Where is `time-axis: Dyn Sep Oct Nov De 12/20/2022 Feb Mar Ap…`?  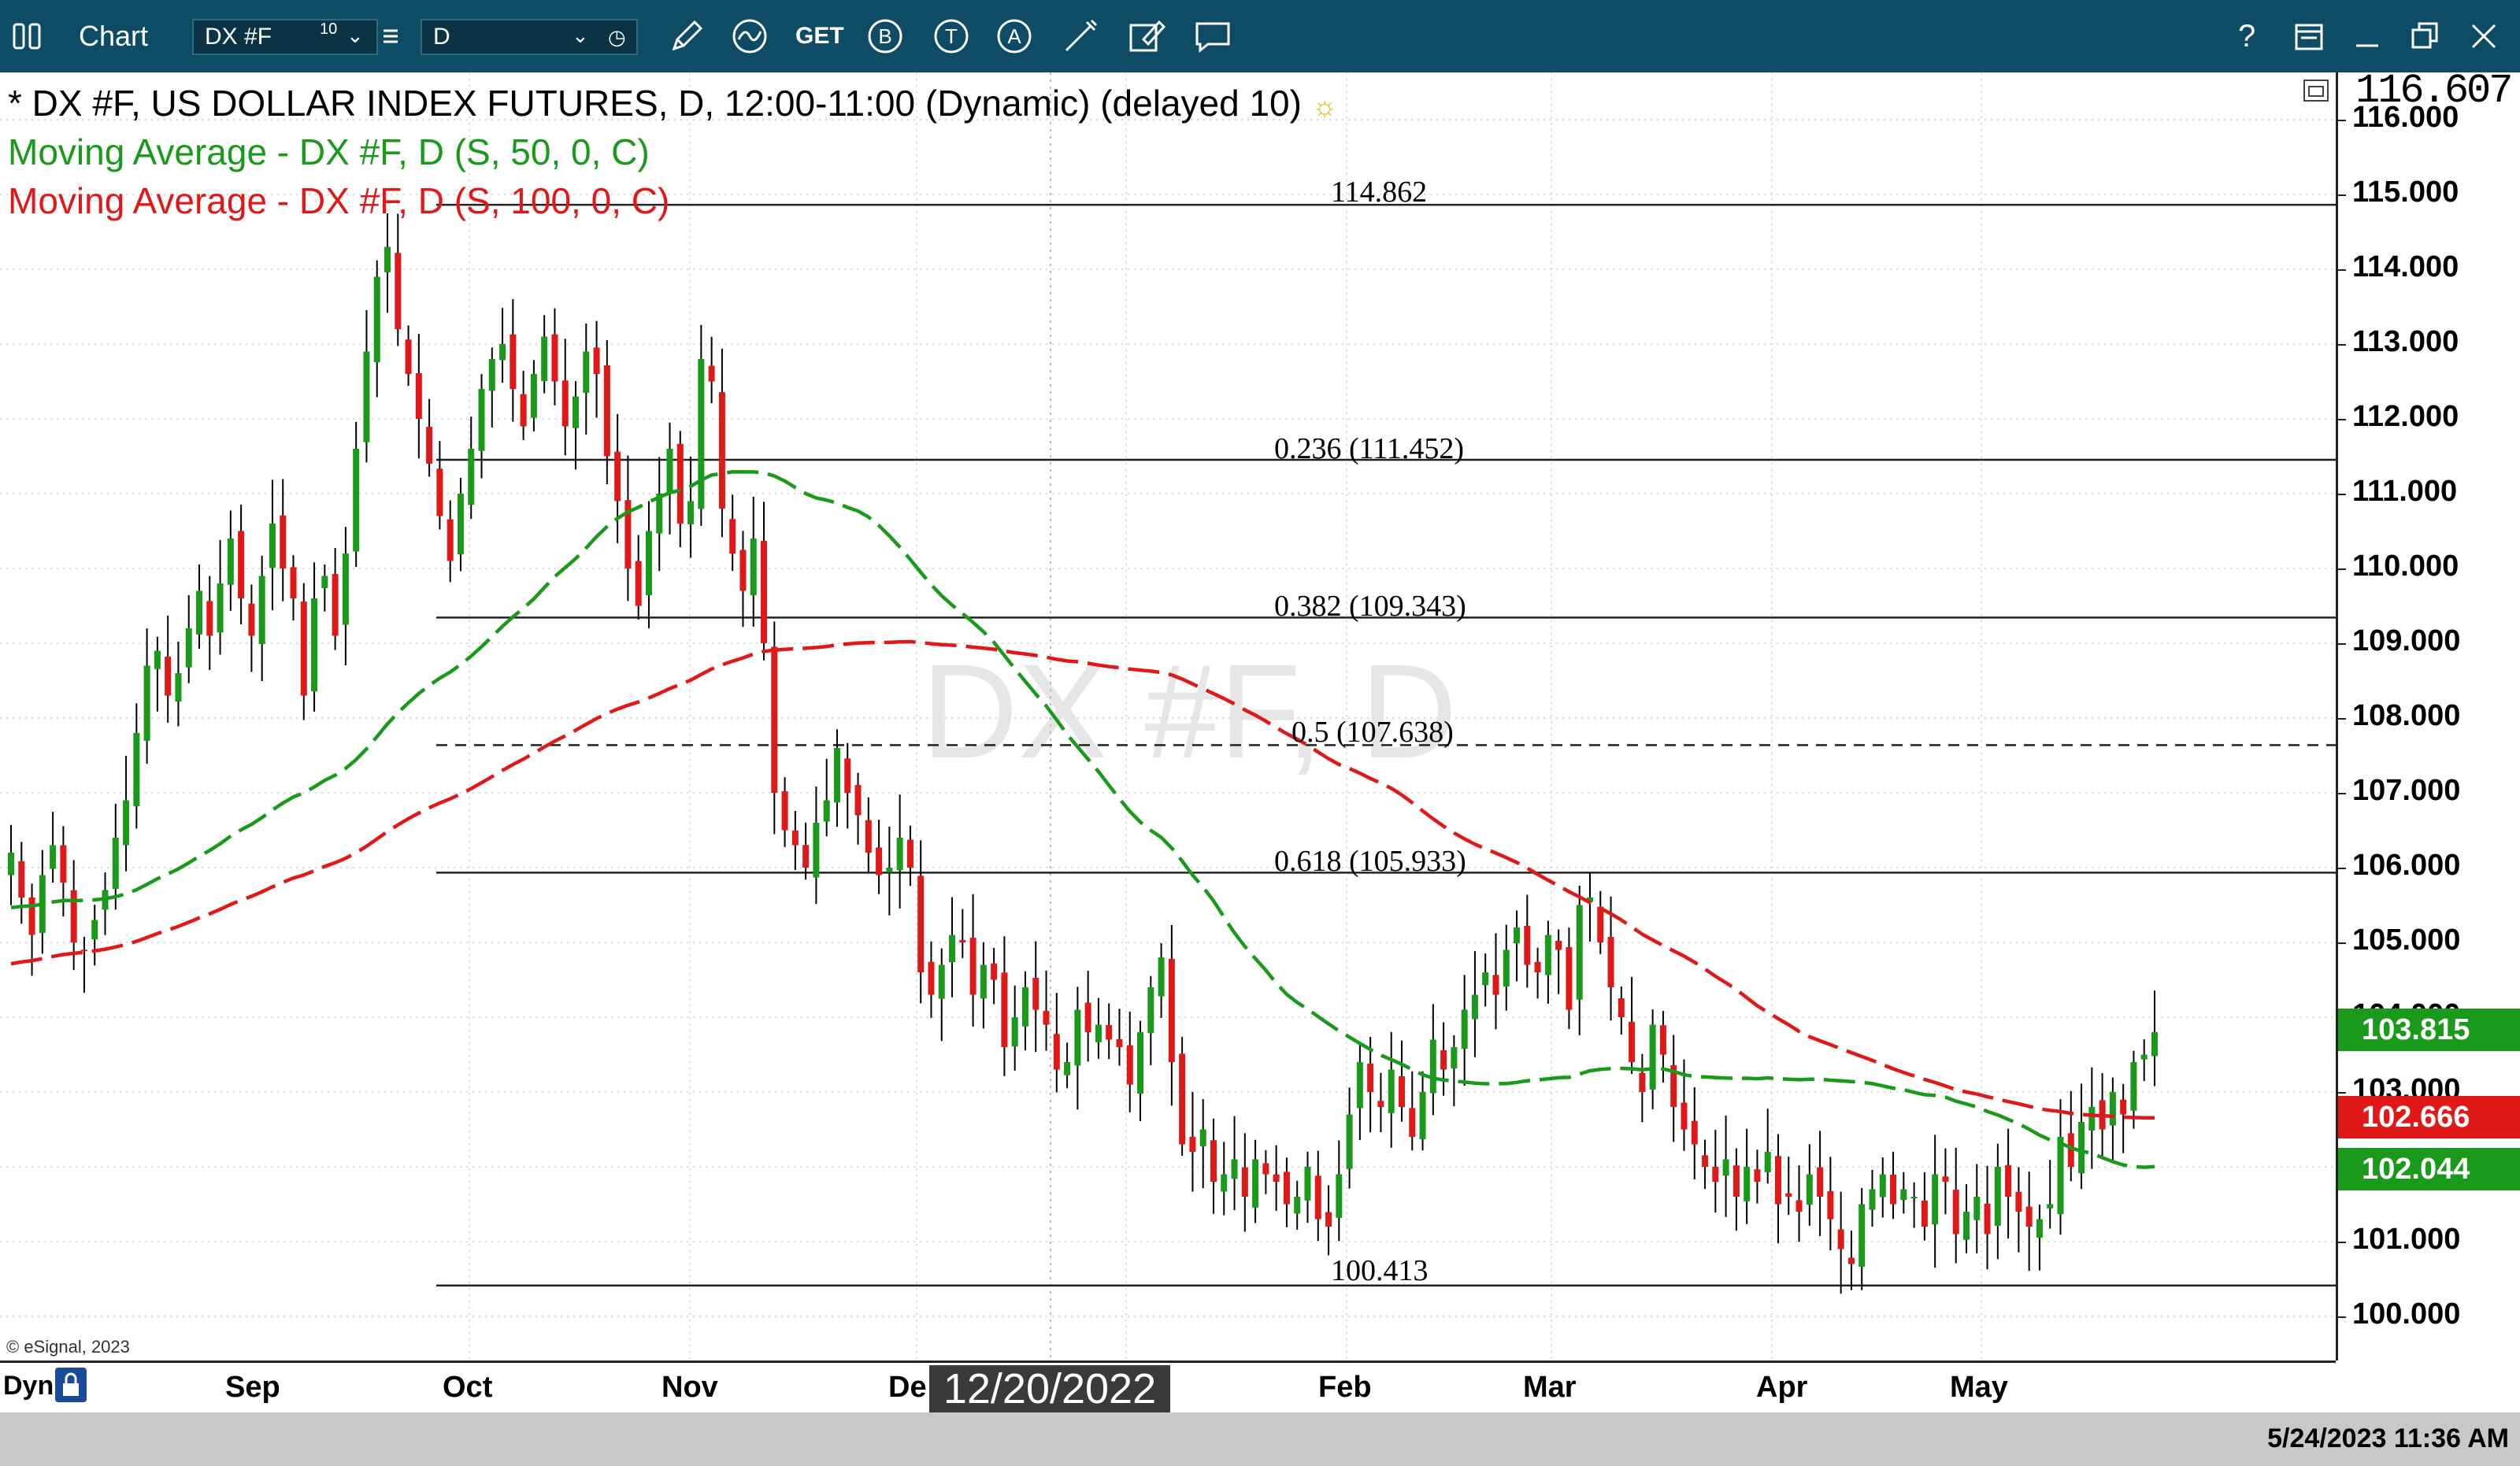 time-axis: Dyn Sep Oct Nov De 12/20/2022 Feb Mar Ap… is located at coordinates (1168, 1386).